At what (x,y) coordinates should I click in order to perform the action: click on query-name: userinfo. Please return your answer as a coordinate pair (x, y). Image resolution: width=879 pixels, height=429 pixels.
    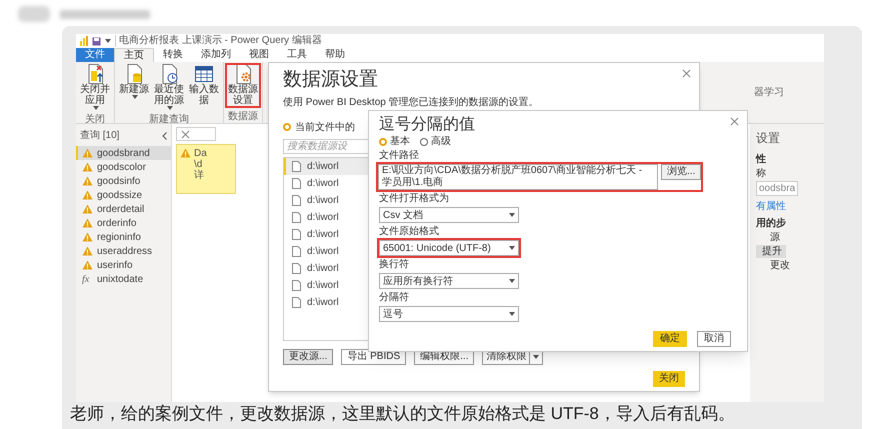
    Looking at the image, I should click on (115, 265).